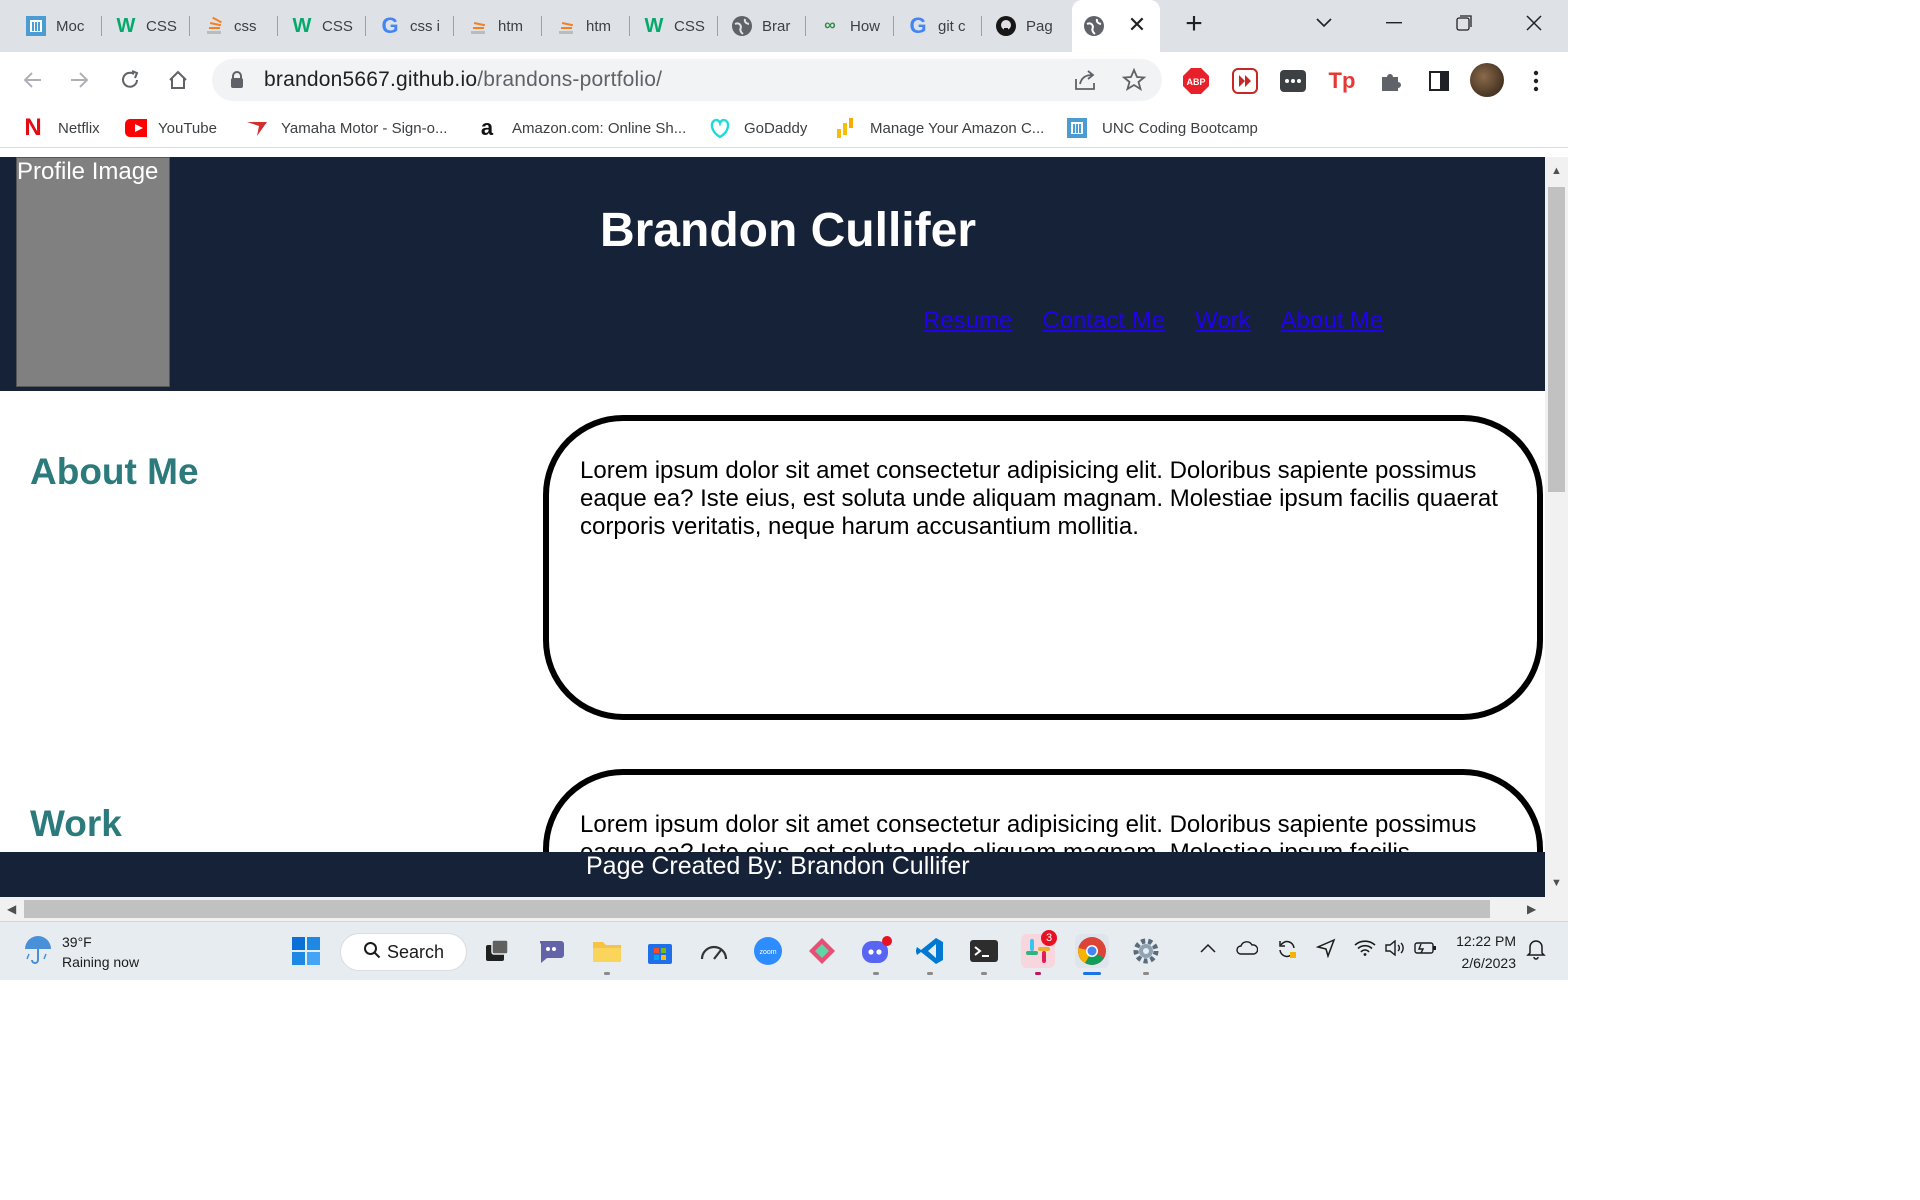 This screenshot has width=1920, height=1200. I want to click on microsoft-store-icon, so click(660, 951).